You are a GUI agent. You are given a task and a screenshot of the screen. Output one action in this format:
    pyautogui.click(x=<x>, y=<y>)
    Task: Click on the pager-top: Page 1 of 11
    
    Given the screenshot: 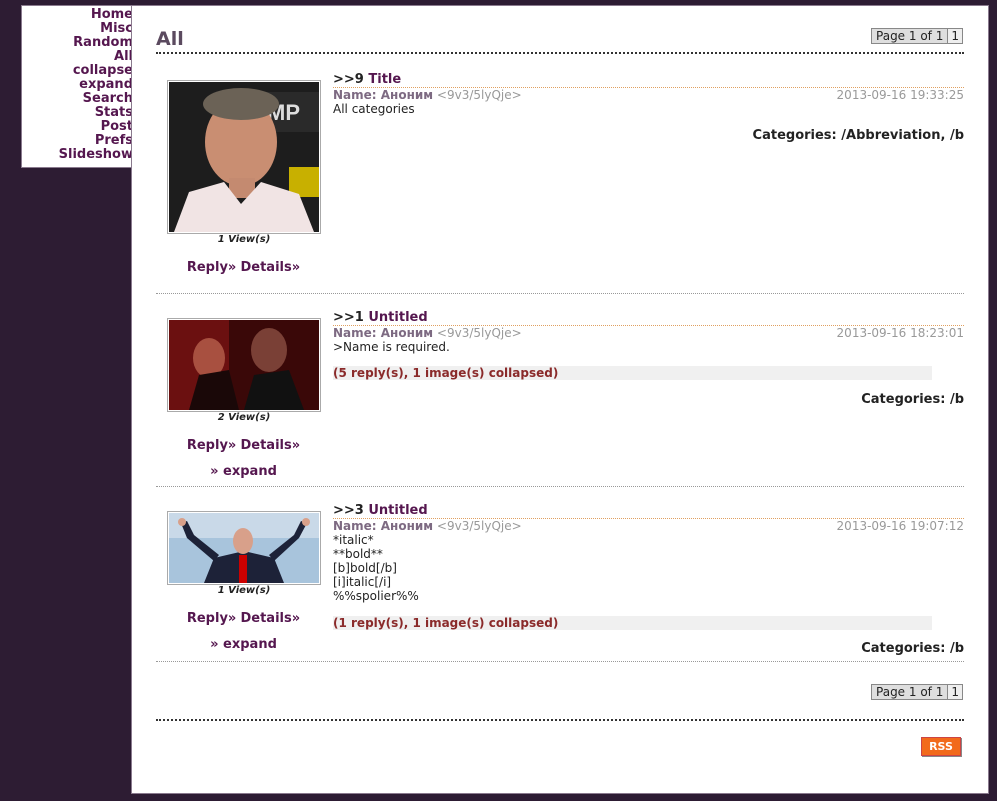 What is the action you would take?
    pyautogui.click(x=917, y=36)
    